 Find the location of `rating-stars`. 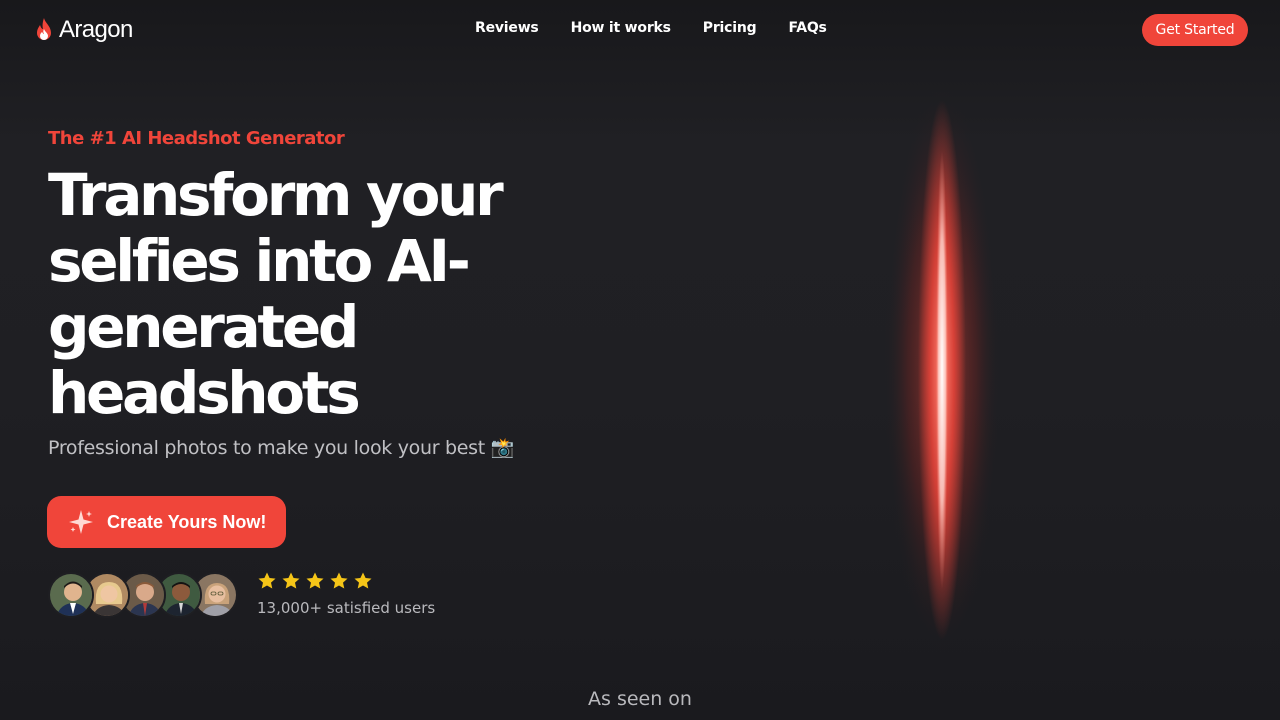

rating-stars is located at coordinates (315, 581).